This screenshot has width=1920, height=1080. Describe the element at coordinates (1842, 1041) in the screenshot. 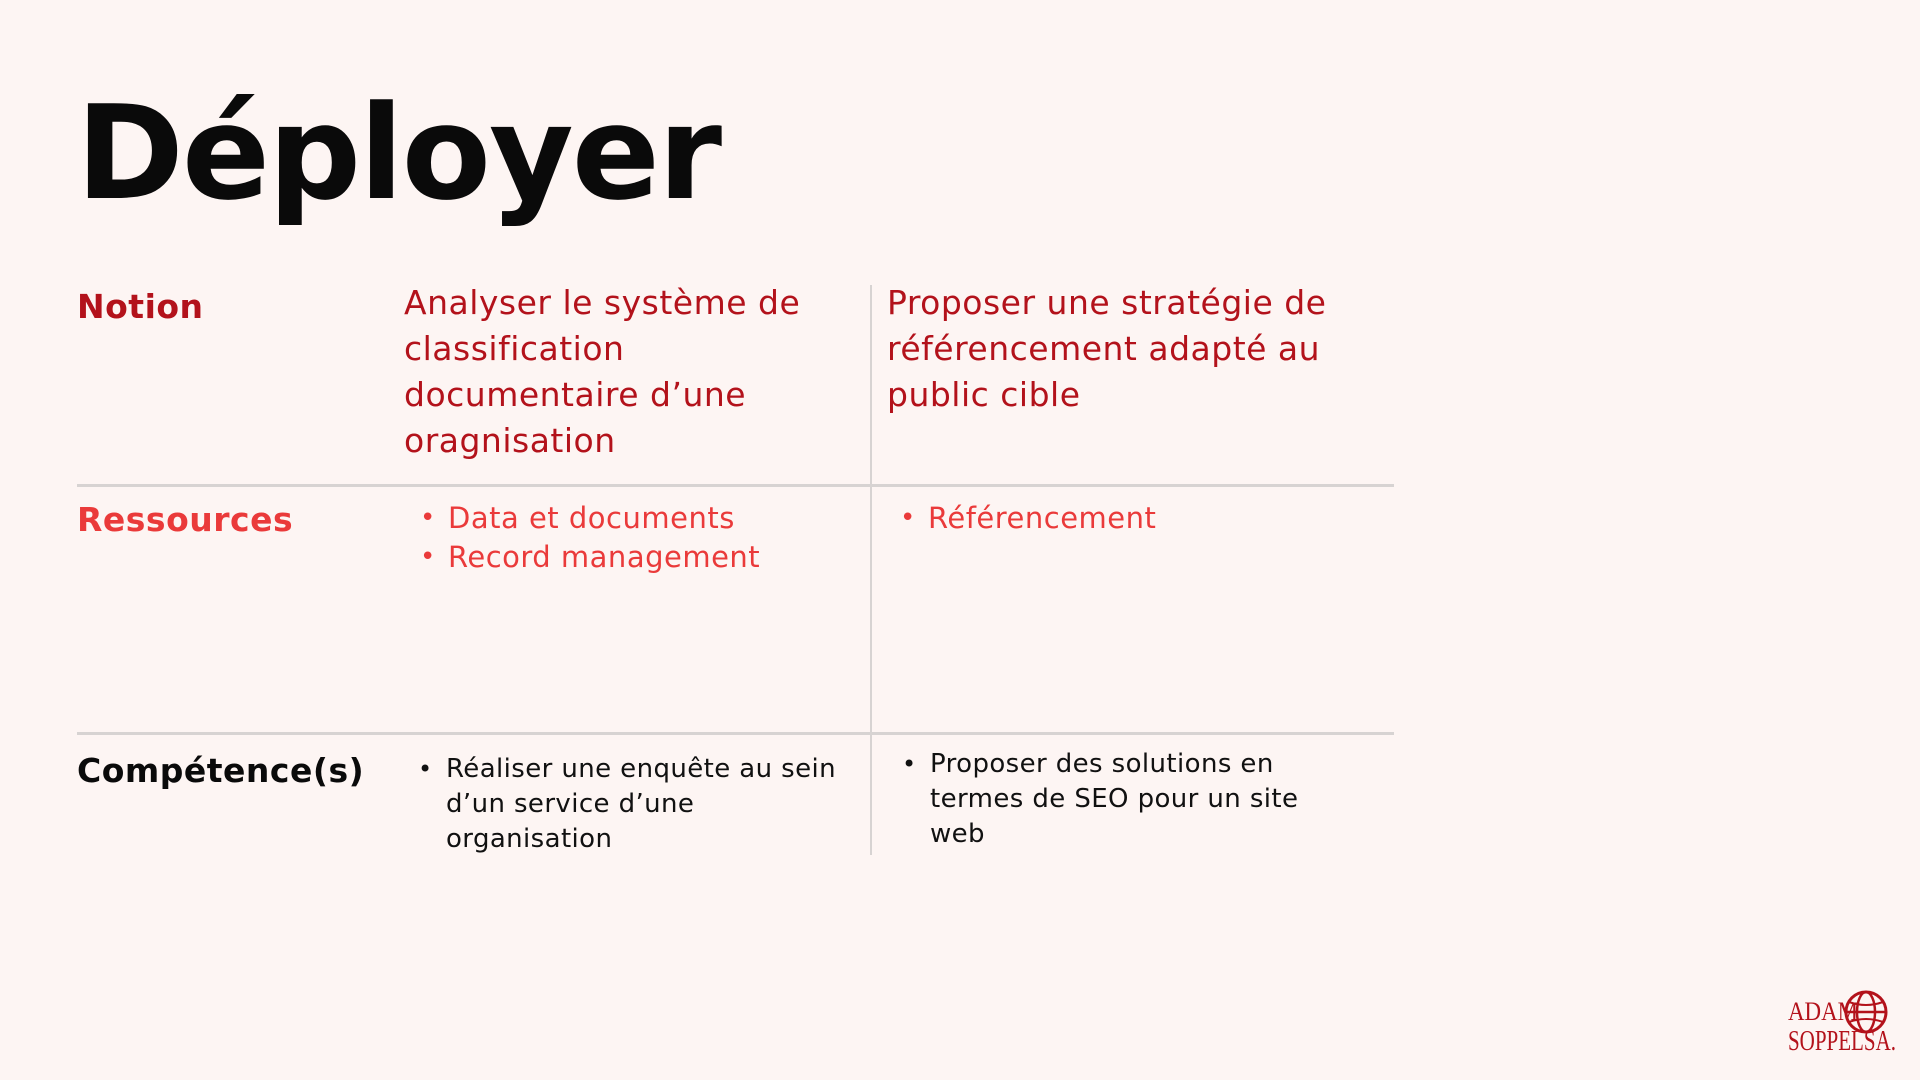

I see `logo-line2: SOPPELSA.` at that location.